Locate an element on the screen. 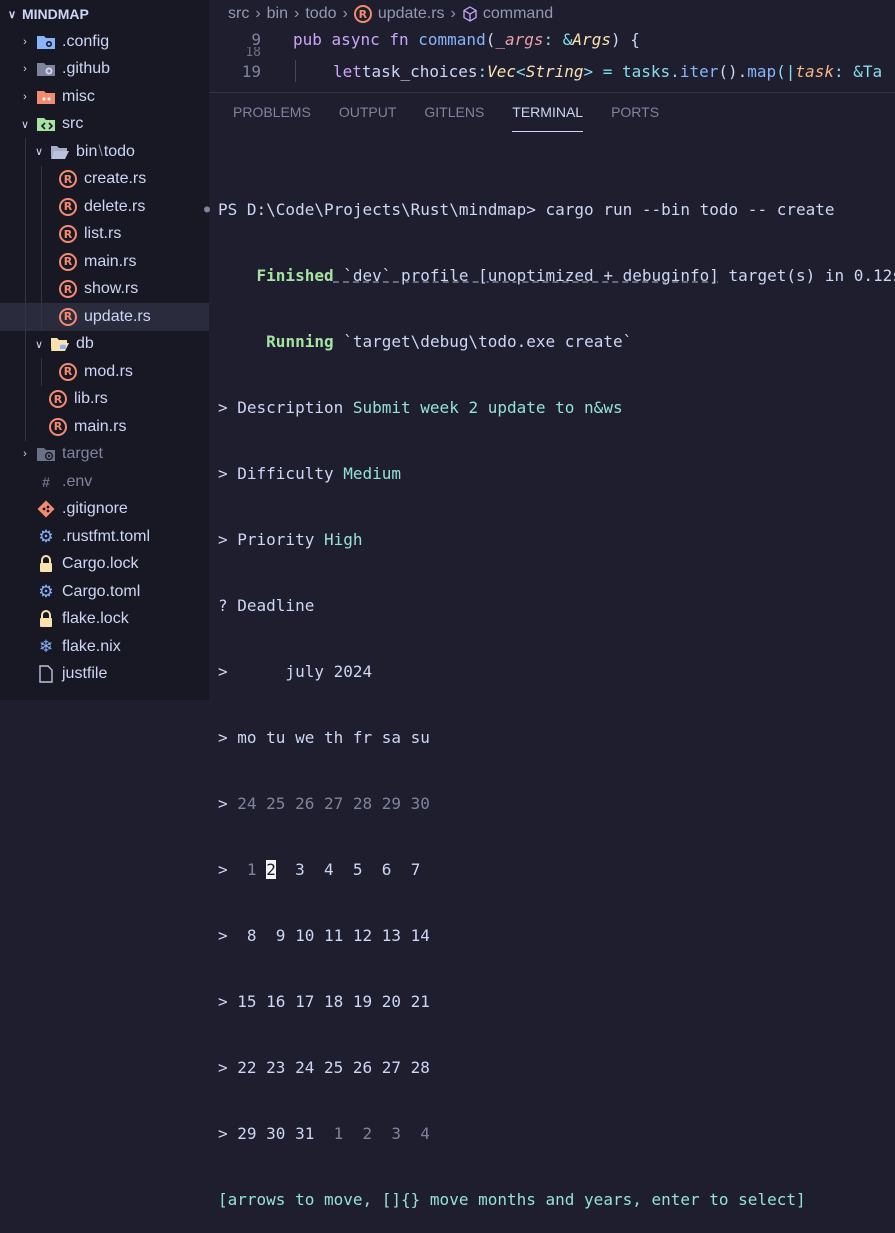 The image size is (895, 1233). tab-ports: PORTS is located at coordinates (635, 112).